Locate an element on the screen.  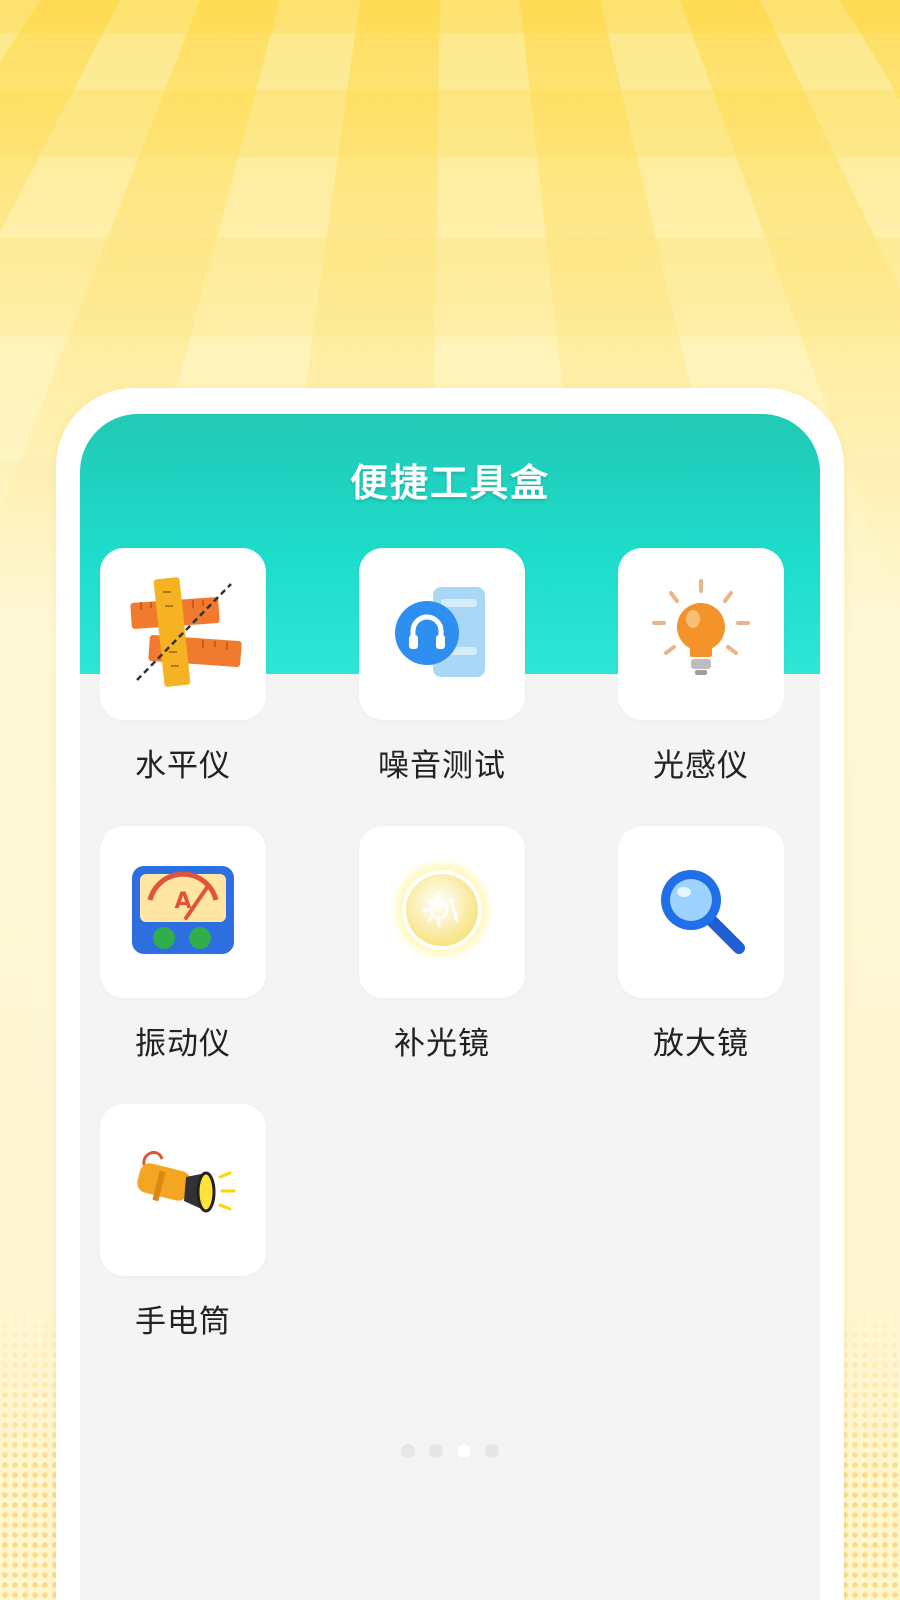
tool-label: 振动仪 is located at coordinates (183, 1044).